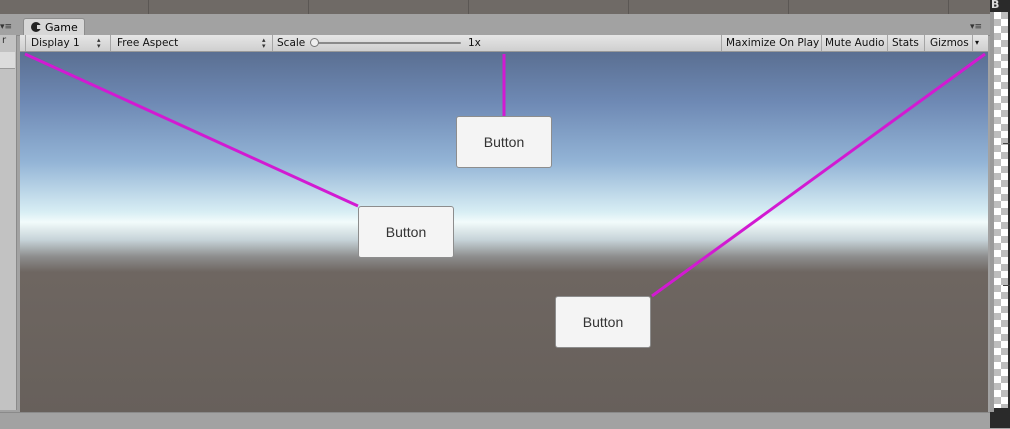  I want to click on game-tab-icon, so click(36, 27).